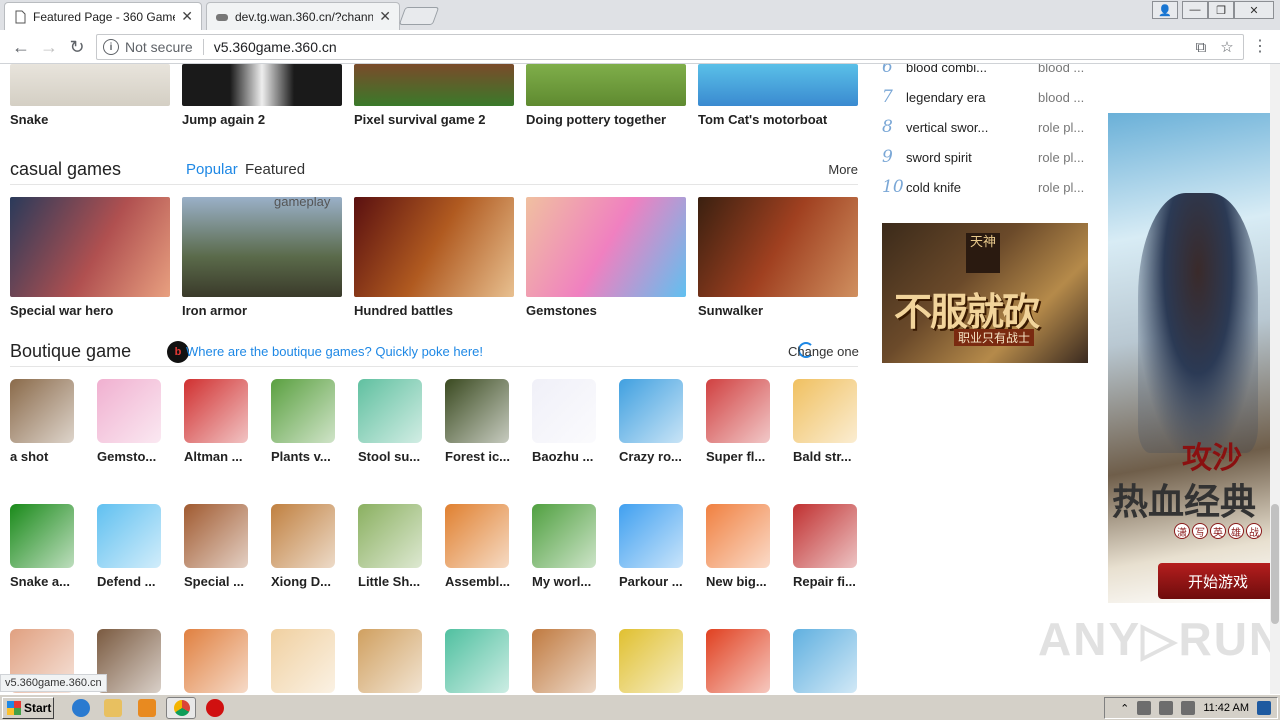 This screenshot has height=720, width=1280. What do you see at coordinates (113, 708) in the screenshot?
I see `folder-icon` at bounding box center [113, 708].